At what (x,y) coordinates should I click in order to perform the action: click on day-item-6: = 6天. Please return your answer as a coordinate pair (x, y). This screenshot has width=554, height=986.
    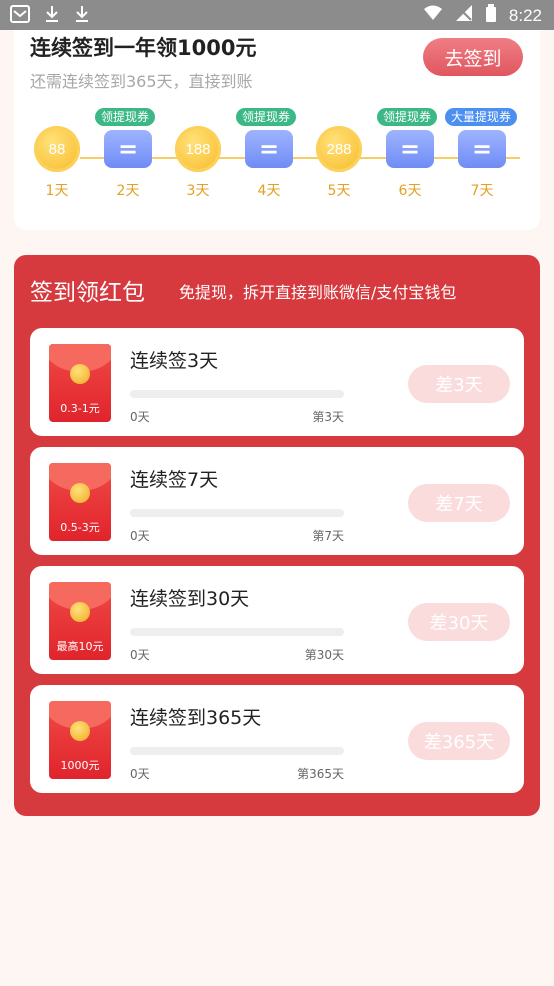
    Looking at the image, I should click on (410, 163).